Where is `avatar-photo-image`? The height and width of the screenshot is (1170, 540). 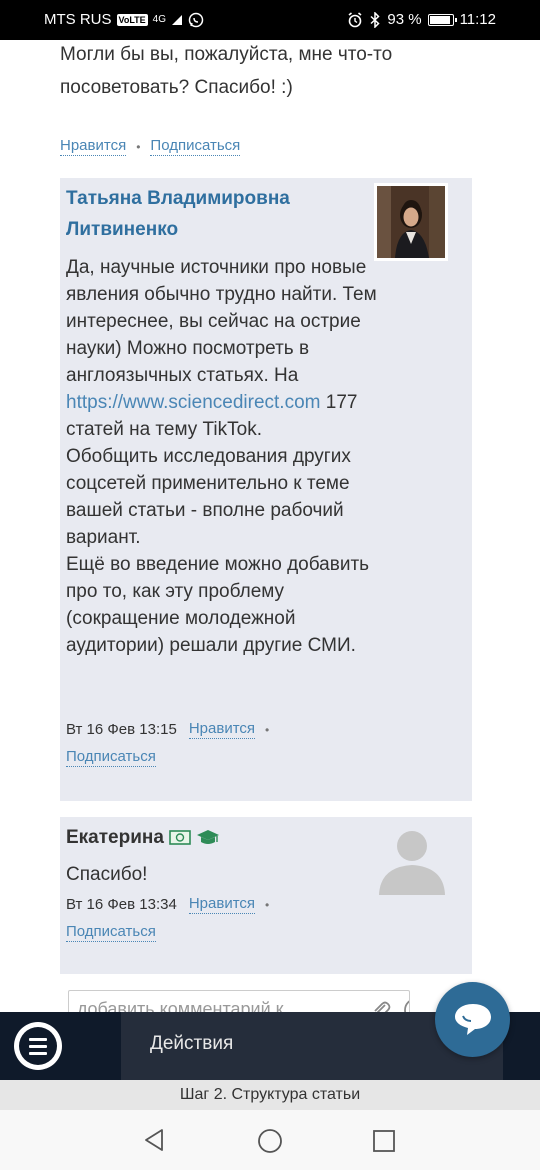 avatar-photo-image is located at coordinates (411, 222).